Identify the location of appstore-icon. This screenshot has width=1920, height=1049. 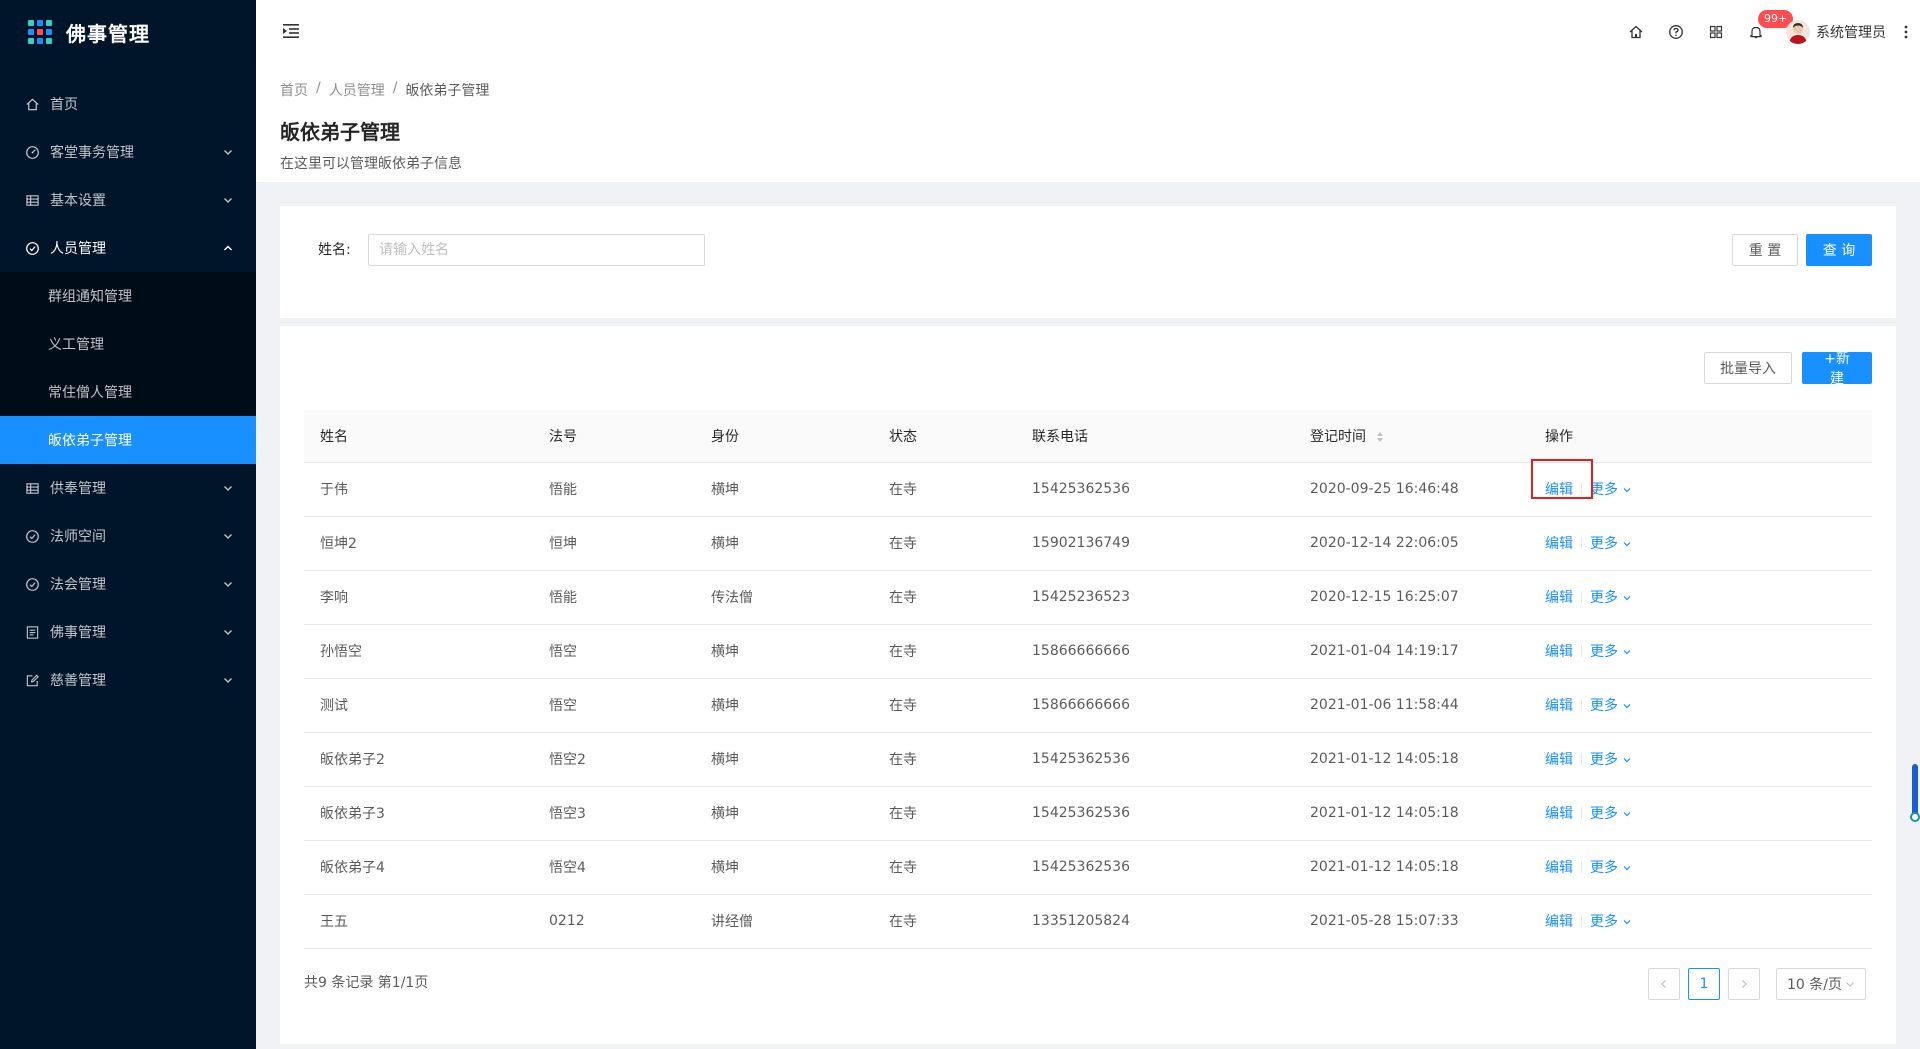
(1716, 32).